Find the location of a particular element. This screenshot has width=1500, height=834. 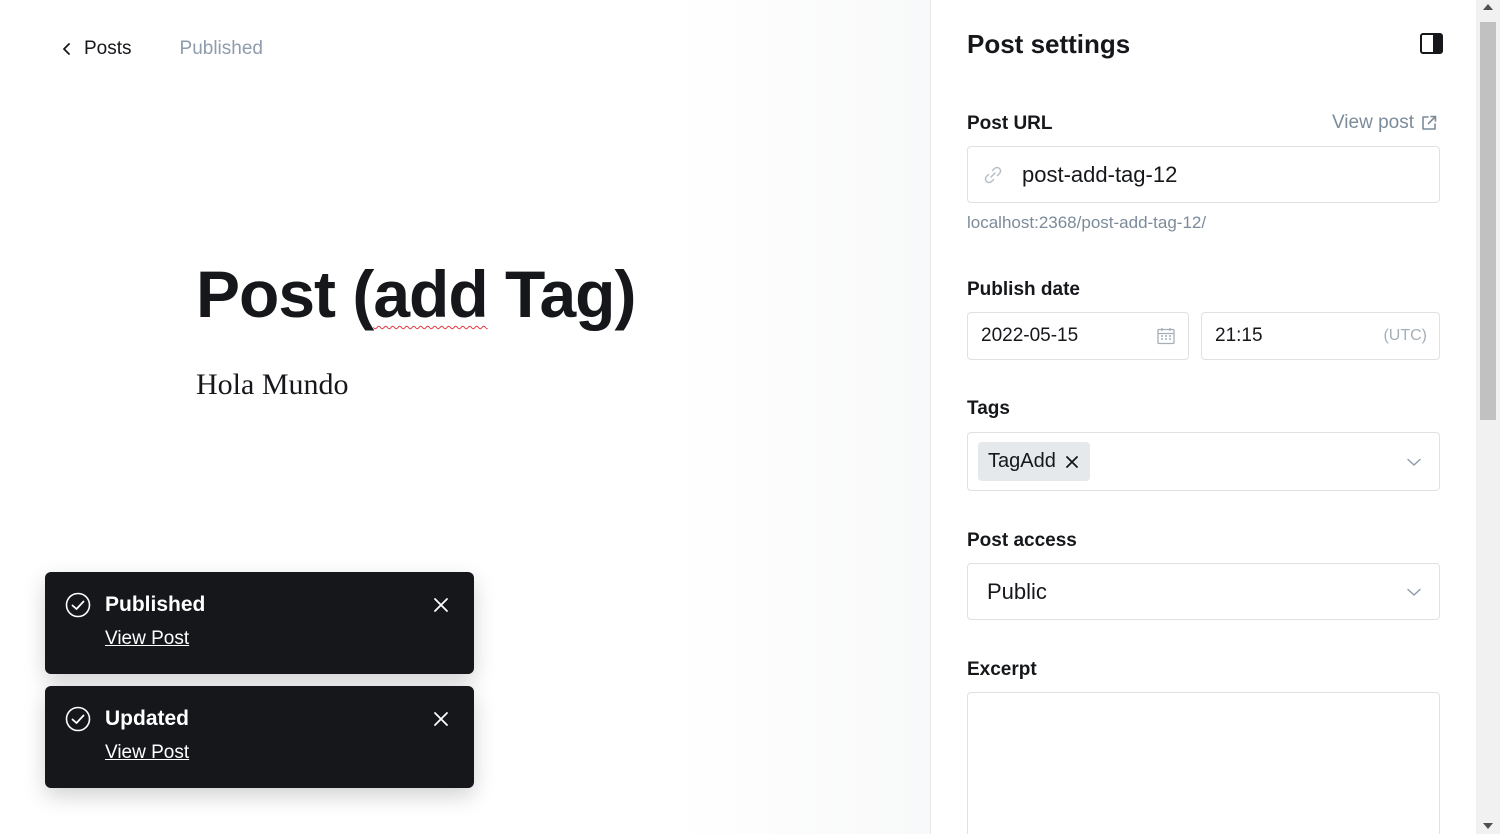

toast-title: Published is located at coordinates (155, 604).